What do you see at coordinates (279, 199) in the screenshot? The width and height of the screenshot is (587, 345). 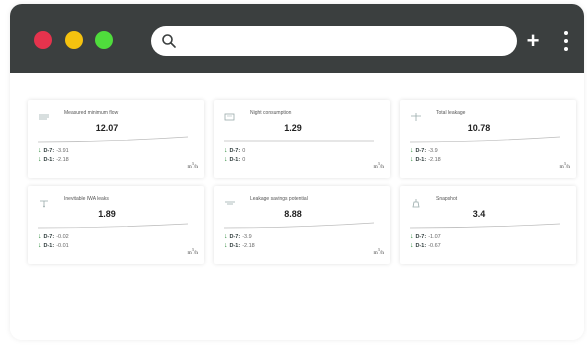 I see `card-title: Leakage savings potential` at bounding box center [279, 199].